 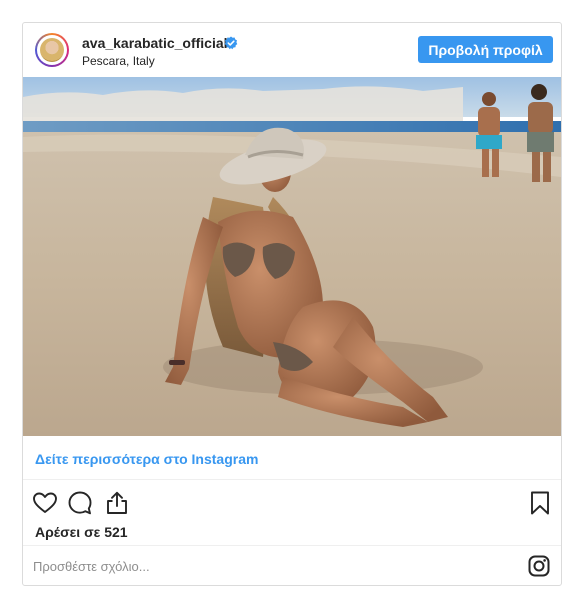 I want to click on see-more-on-instagram-link: Δείτε περισσότερα στο Instagram, so click(x=146, y=459).